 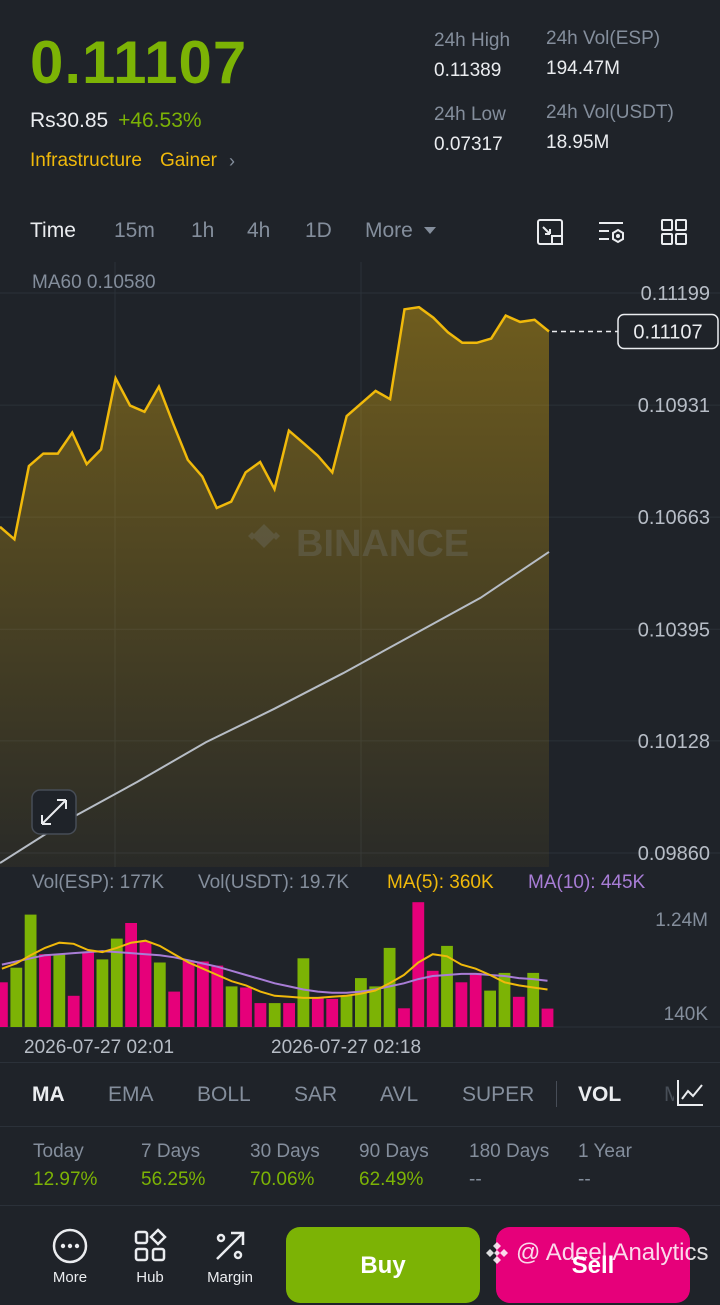 I want to click on chart-draw-icon, so click(x=550, y=232).